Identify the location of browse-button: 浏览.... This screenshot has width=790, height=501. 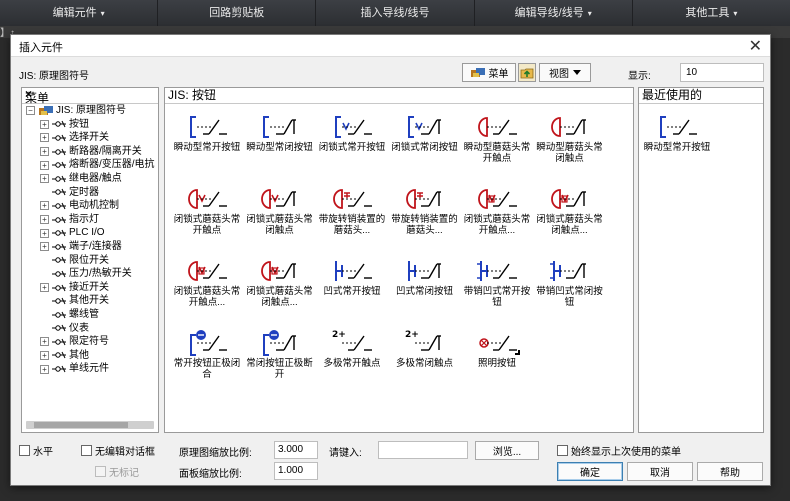
(507, 450).